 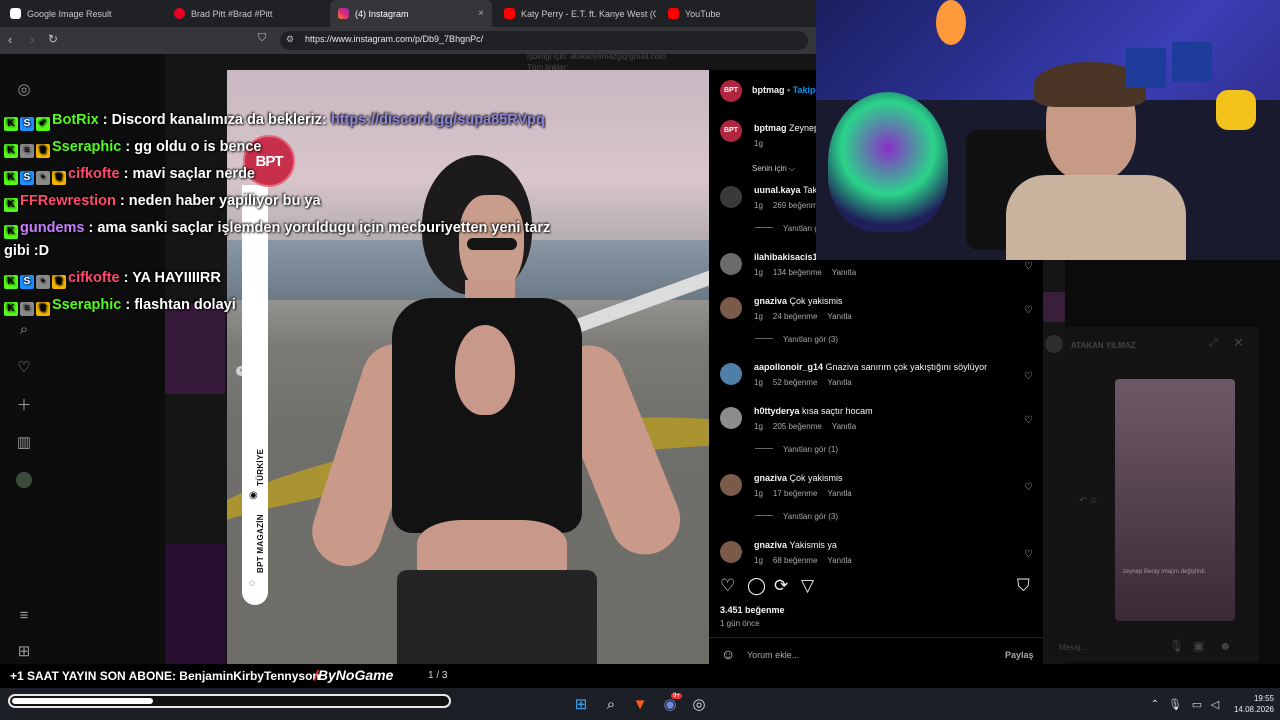 I want to click on view-replies-button: Yanıtları gör (1), so click(x=796, y=449).